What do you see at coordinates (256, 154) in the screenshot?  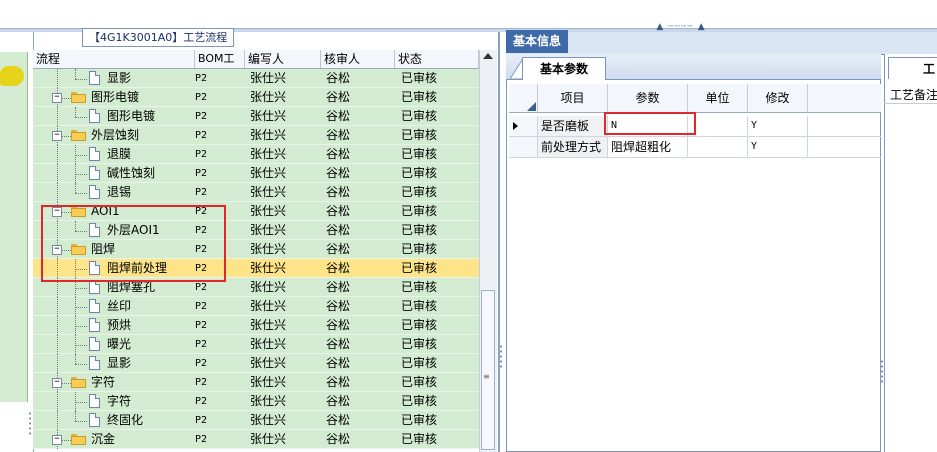 I see `tree-leaf-row: 退膜 P2 张仕兴 谷松 已审核` at bounding box center [256, 154].